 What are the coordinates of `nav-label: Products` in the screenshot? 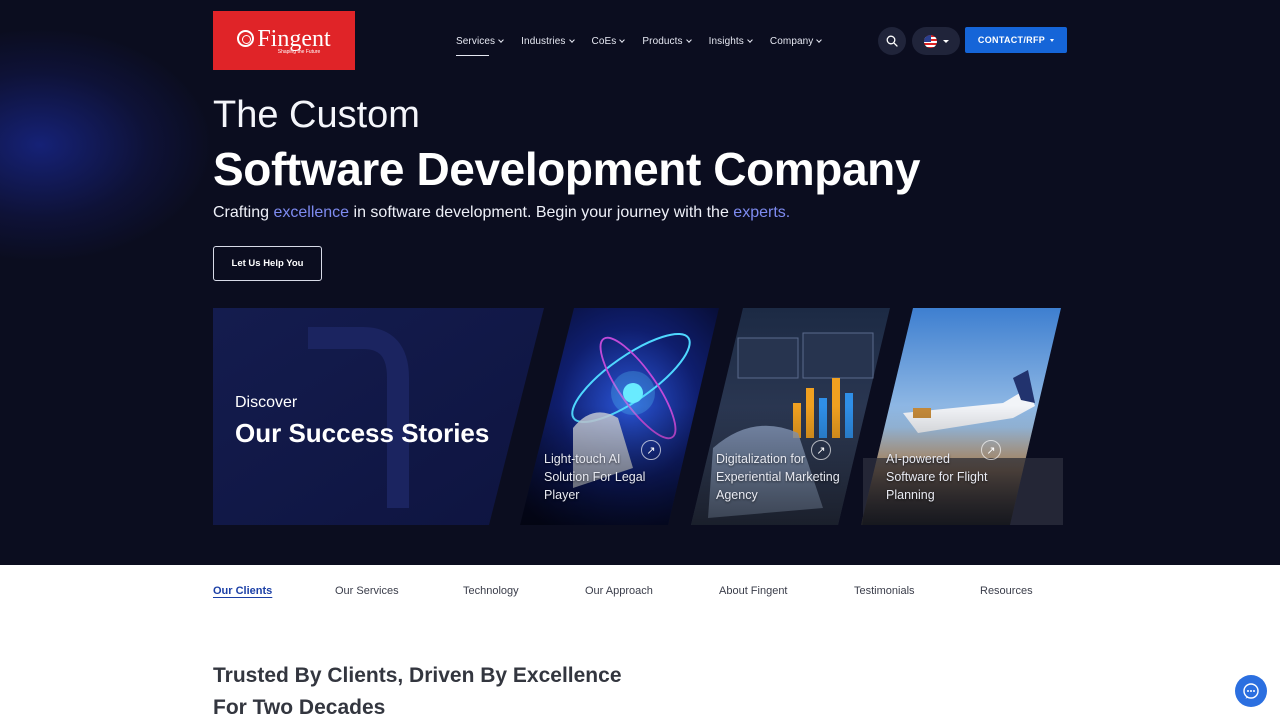 It's located at (662, 41).